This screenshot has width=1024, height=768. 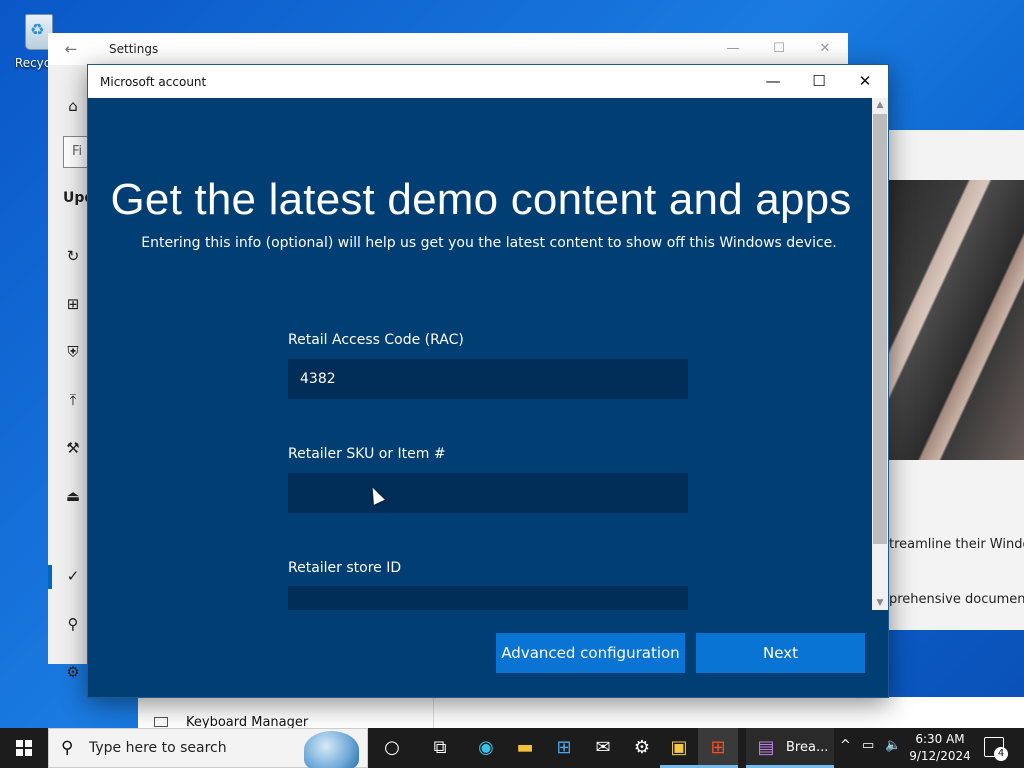 What do you see at coordinates (825, 49) in the screenshot?
I see `settings-close-button: ✕` at bounding box center [825, 49].